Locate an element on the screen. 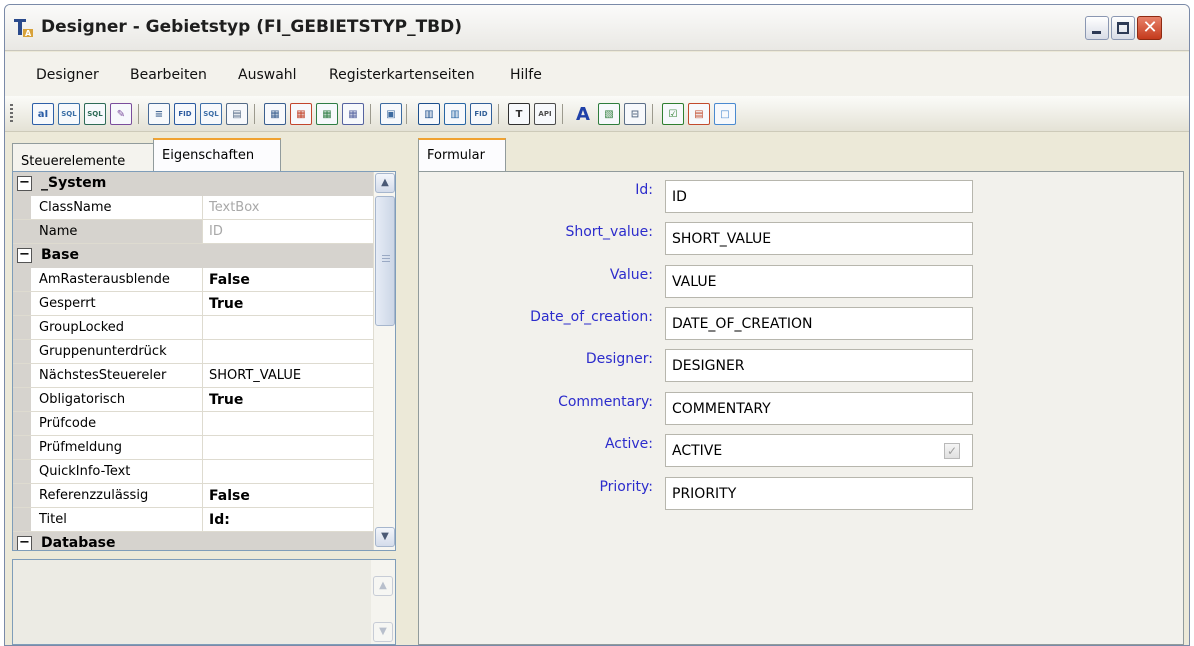 This screenshot has width=1194, height=646. form-field-commentary: COMMENTARY is located at coordinates (819, 408).